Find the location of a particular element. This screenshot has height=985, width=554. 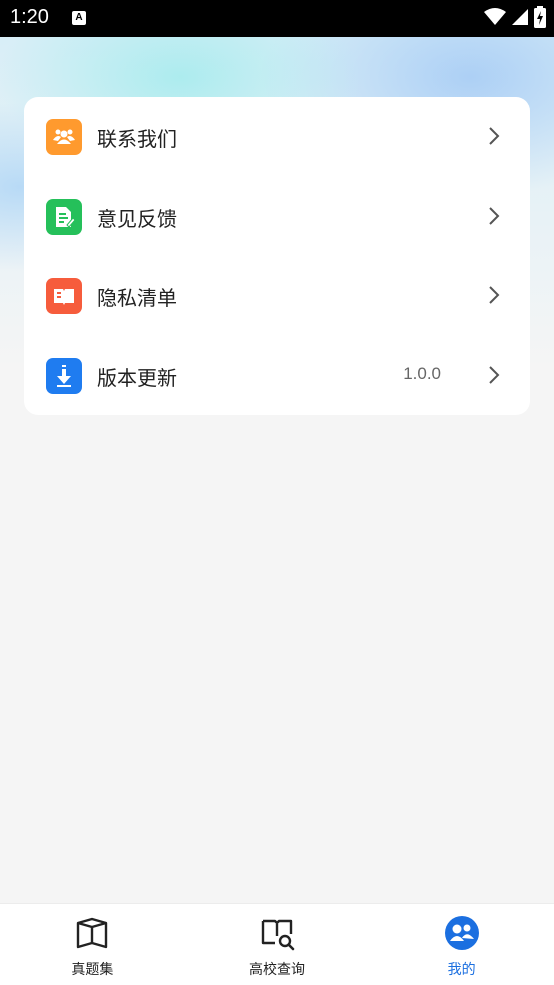

profile-icon is located at coordinates (461, 933).